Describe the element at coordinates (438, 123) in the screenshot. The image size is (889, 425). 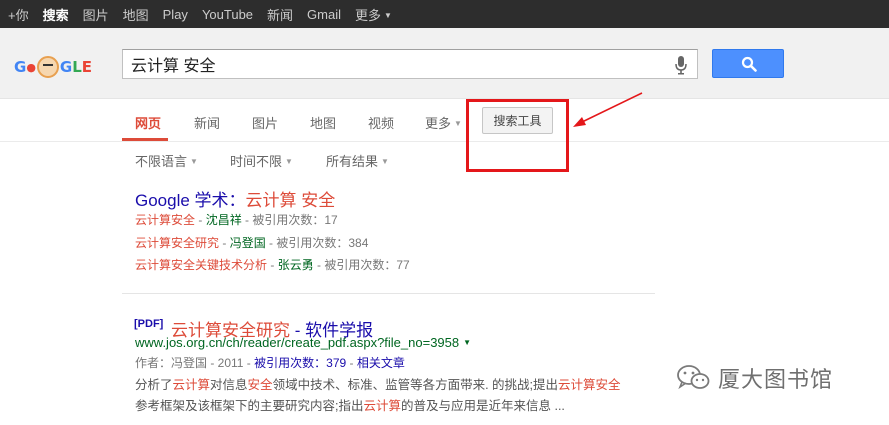
I see `tab-more-label: 更多` at that location.